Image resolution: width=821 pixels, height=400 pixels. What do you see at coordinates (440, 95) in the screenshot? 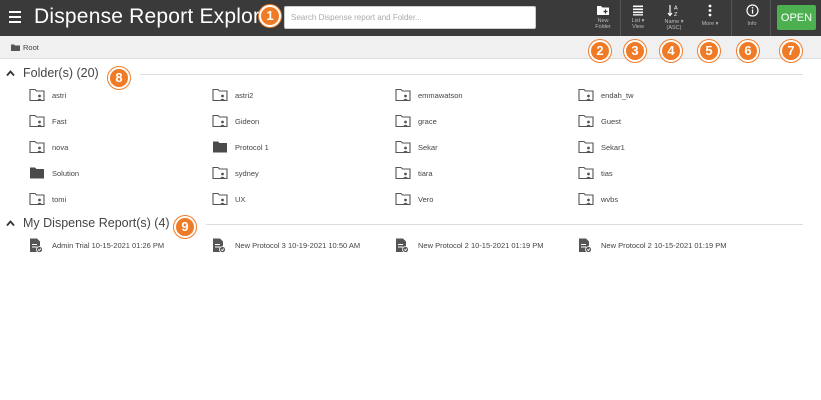
I see `folder-name: emmawatson` at bounding box center [440, 95].